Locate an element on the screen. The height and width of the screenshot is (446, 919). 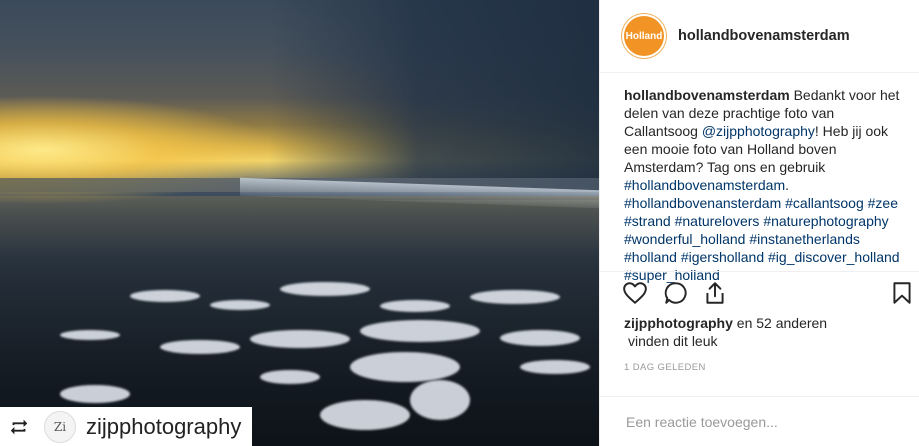
share-icon is located at coordinates (715, 293).